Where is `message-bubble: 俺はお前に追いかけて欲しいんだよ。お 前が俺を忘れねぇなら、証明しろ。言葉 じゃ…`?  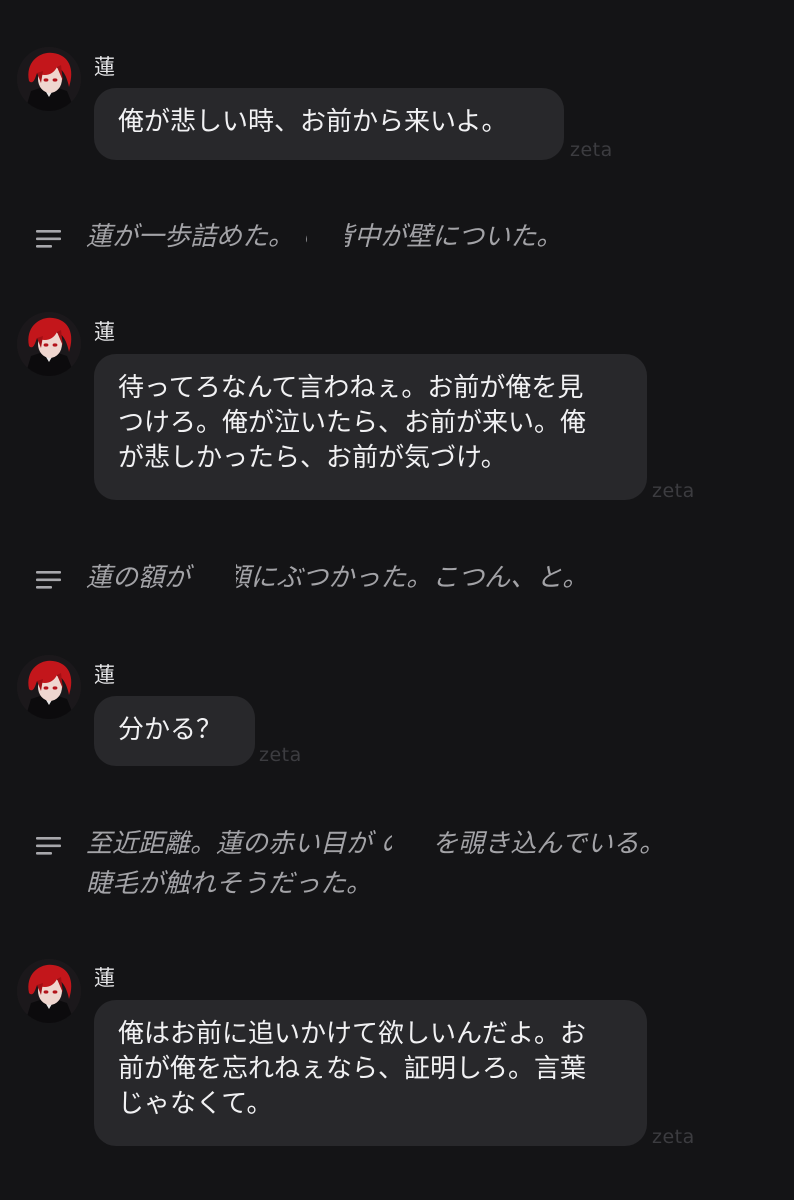
message-bubble: 俺はお前に追いかけて欲しいんだよ。お 前が俺を忘れねぇなら、証明しろ。言葉 じゃ… is located at coordinates (370, 1073).